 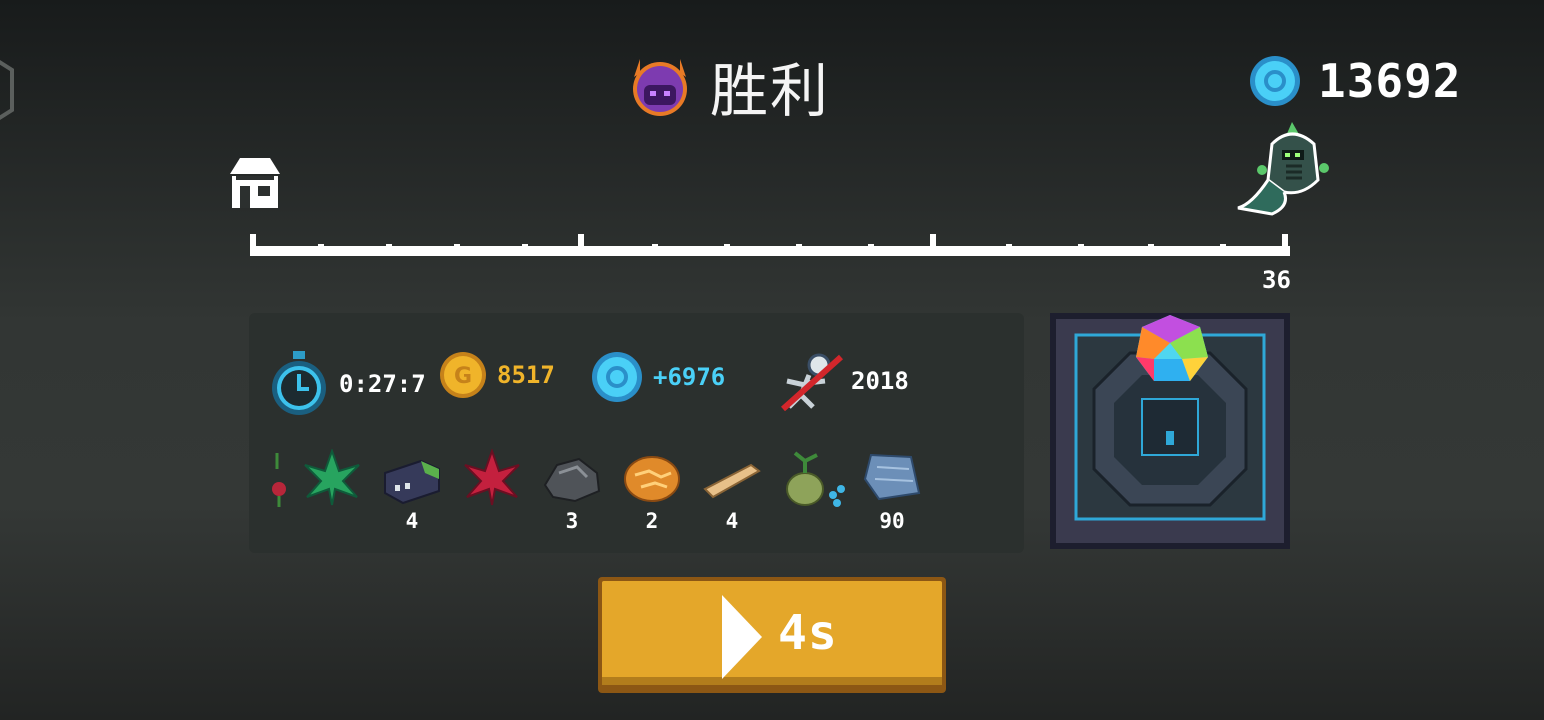 What do you see at coordinates (812, 382) in the screenshot?
I see `skeleton-kills-icon` at bounding box center [812, 382].